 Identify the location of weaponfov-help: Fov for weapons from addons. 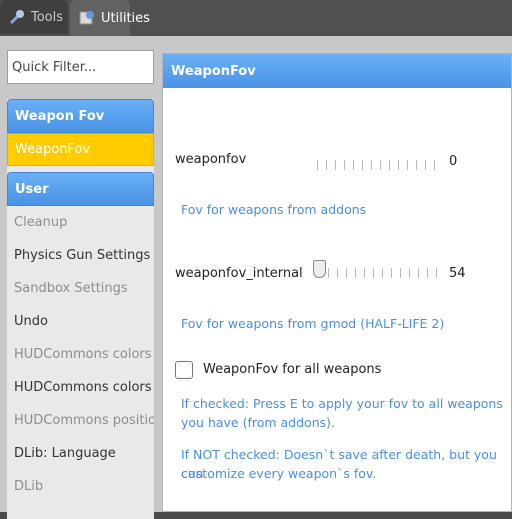
(274, 209).